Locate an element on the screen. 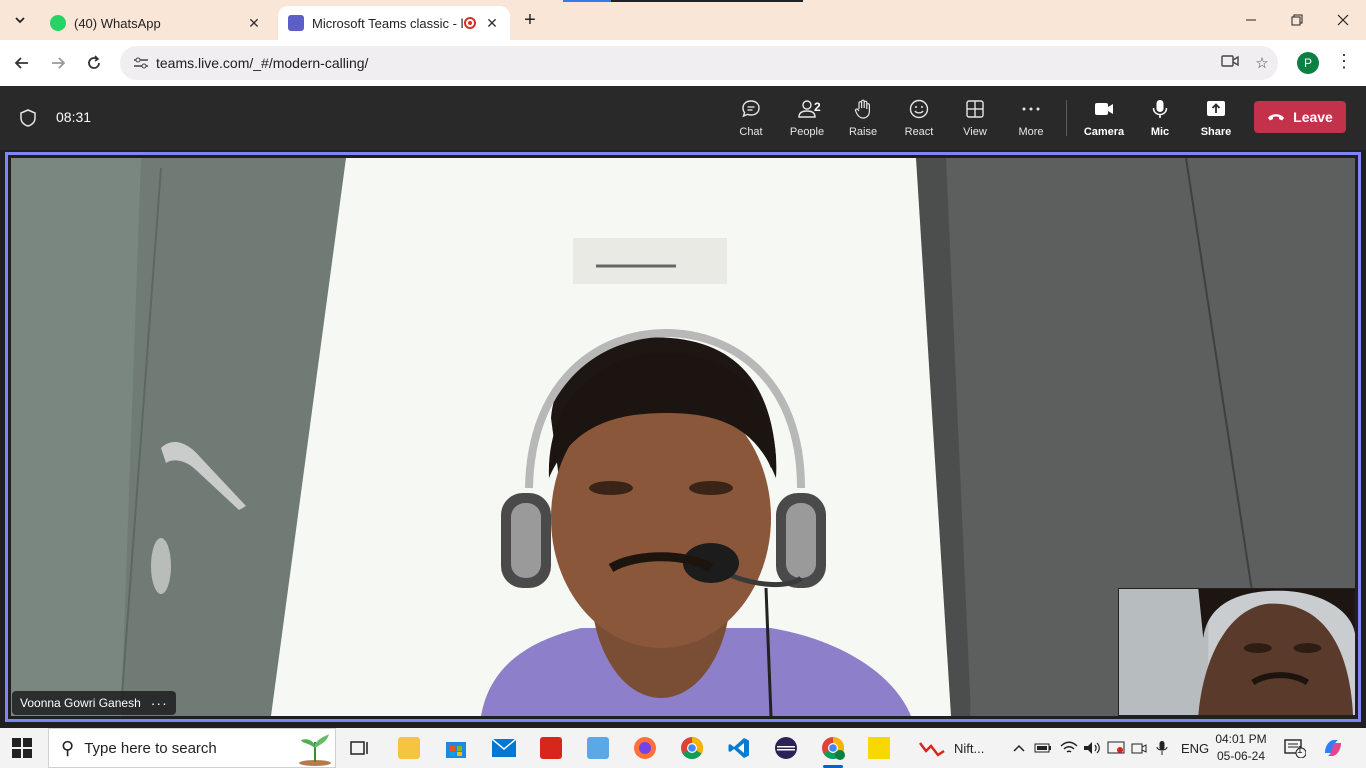  clock-time: 04:01 PM is located at coordinates (1241, 739).